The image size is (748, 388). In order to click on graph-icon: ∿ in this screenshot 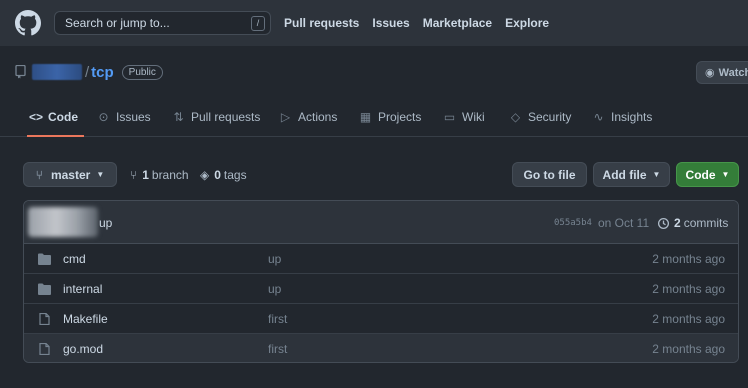, I will do `click(598, 117)`.